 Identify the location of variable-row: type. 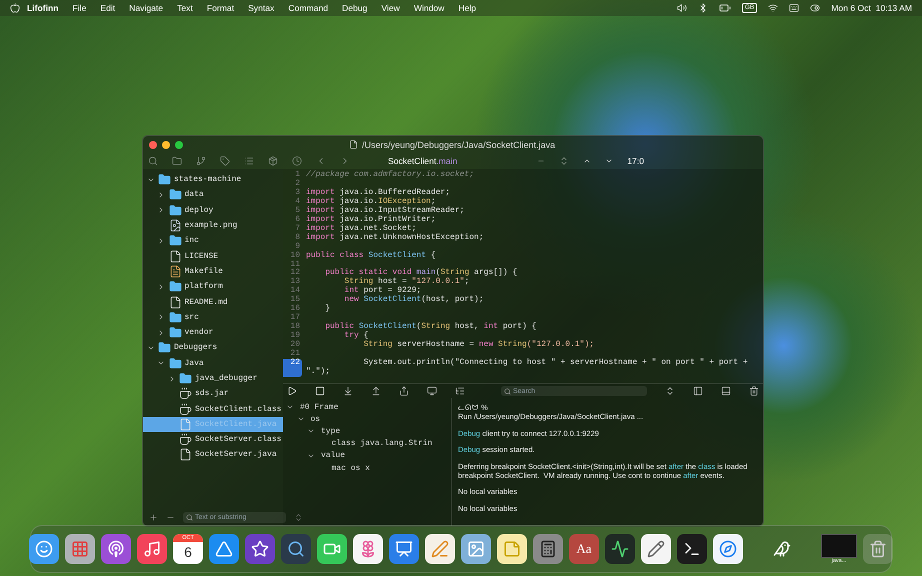
(367, 431).